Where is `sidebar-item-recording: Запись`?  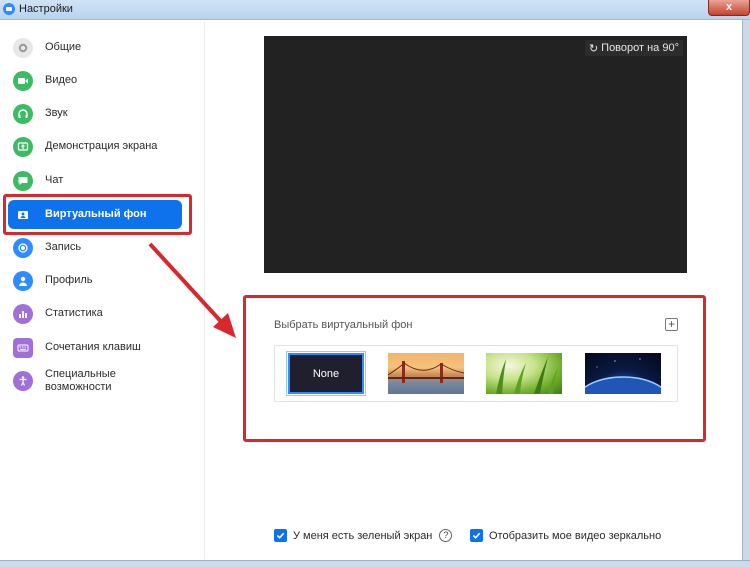
sidebar-item-recording: Запись is located at coordinates (95, 247).